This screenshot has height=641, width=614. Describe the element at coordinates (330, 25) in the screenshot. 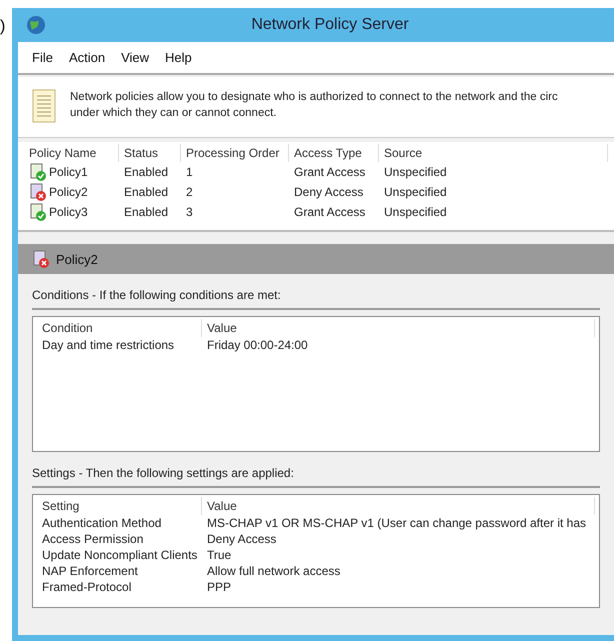

I see `window-title: Network Policy Server` at that location.